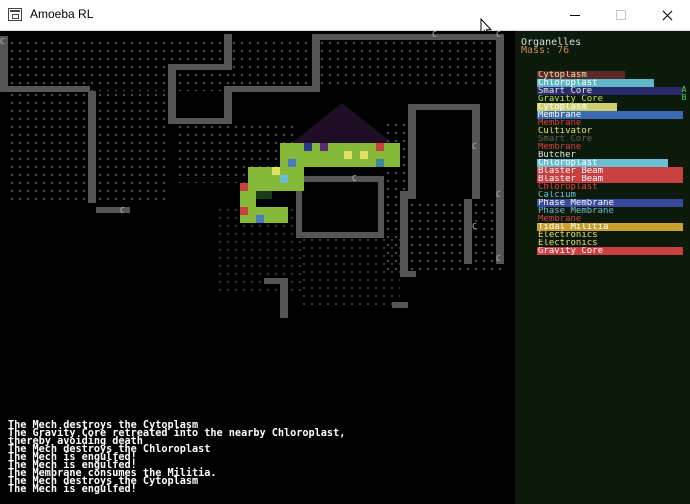 This screenshot has height=504, width=690. Describe the element at coordinates (621, 15) in the screenshot. I see `maximize-button` at that location.